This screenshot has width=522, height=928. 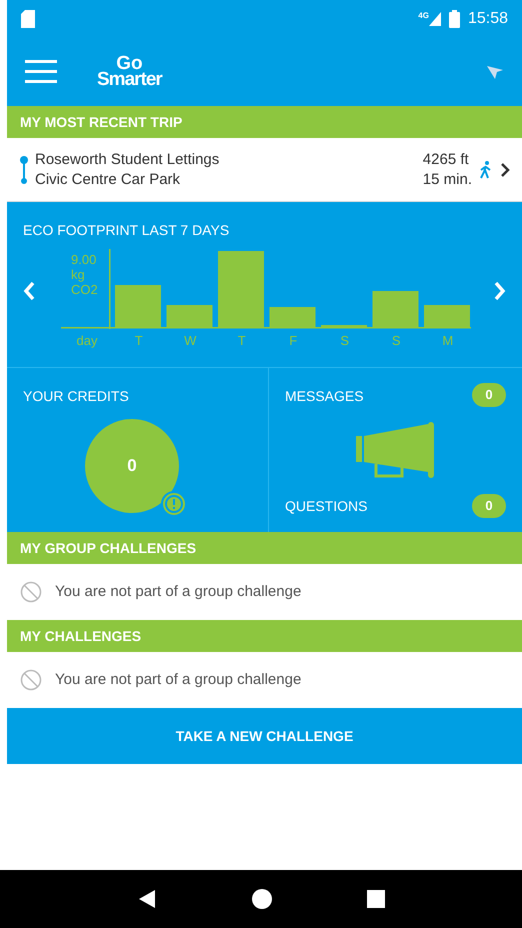 What do you see at coordinates (108, 180) in the screenshot?
I see `trip-destination: Civic Centre Car Park` at bounding box center [108, 180].